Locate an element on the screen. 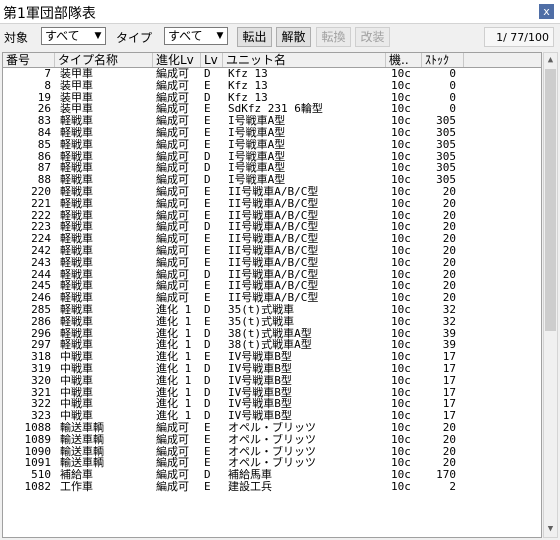  close-icon: x is located at coordinates (546, 11).